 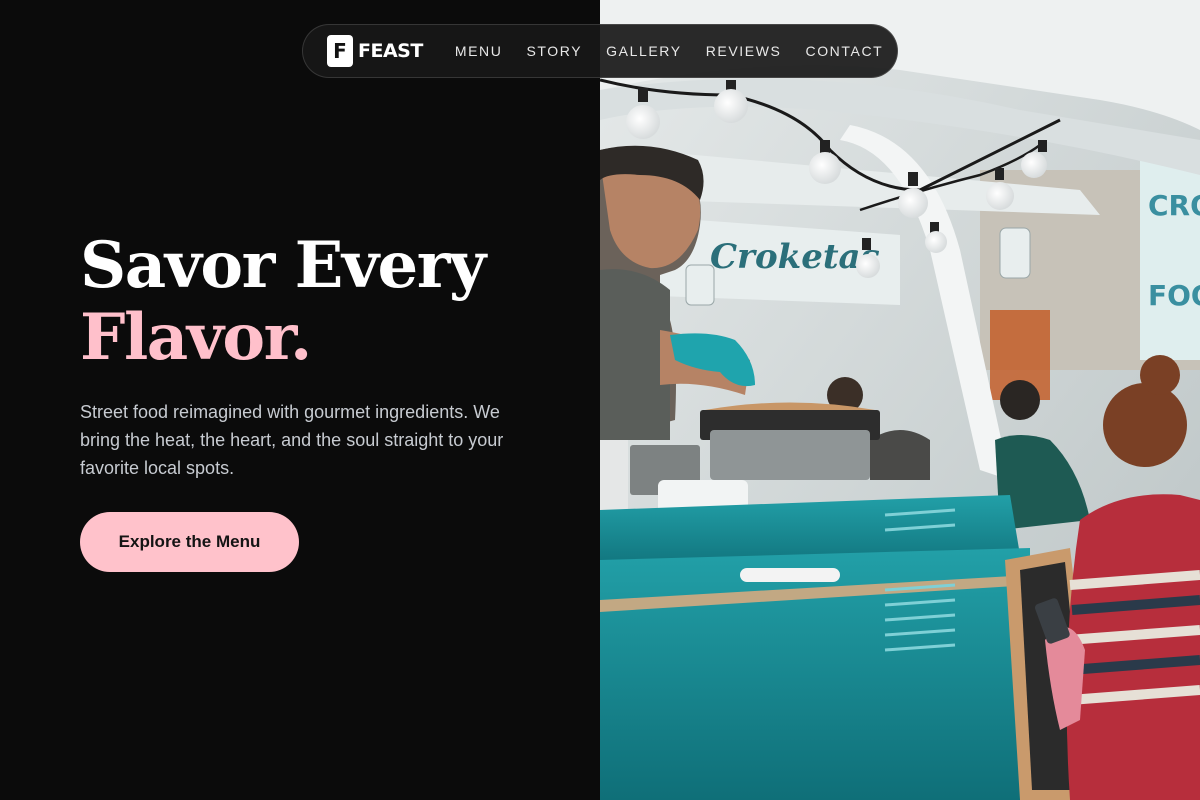 What do you see at coordinates (283, 265) in the screenshot?
I see `hero-title-line1: Savor Every` at bounding box center [283, 265].